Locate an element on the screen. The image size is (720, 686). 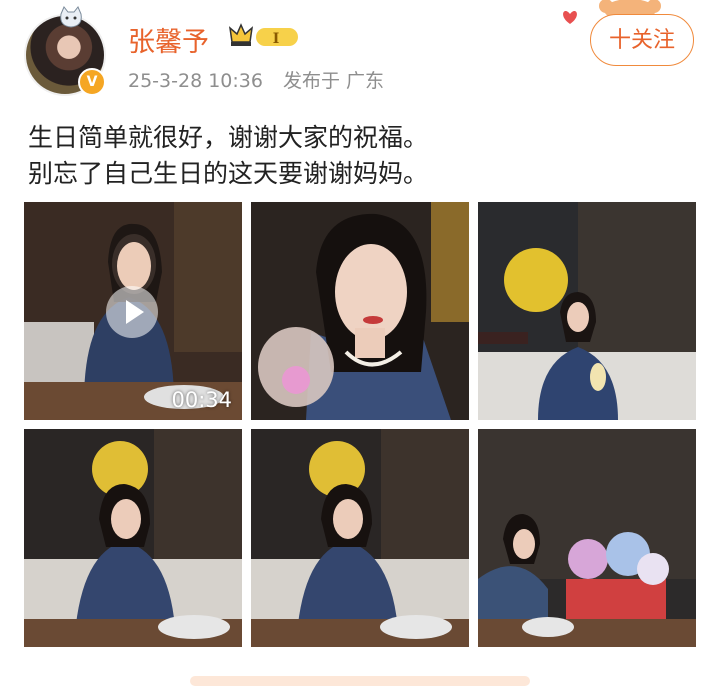
post-meta: 25-3-28 10:36 发布于 广东 is located at coordinates (256, 79).